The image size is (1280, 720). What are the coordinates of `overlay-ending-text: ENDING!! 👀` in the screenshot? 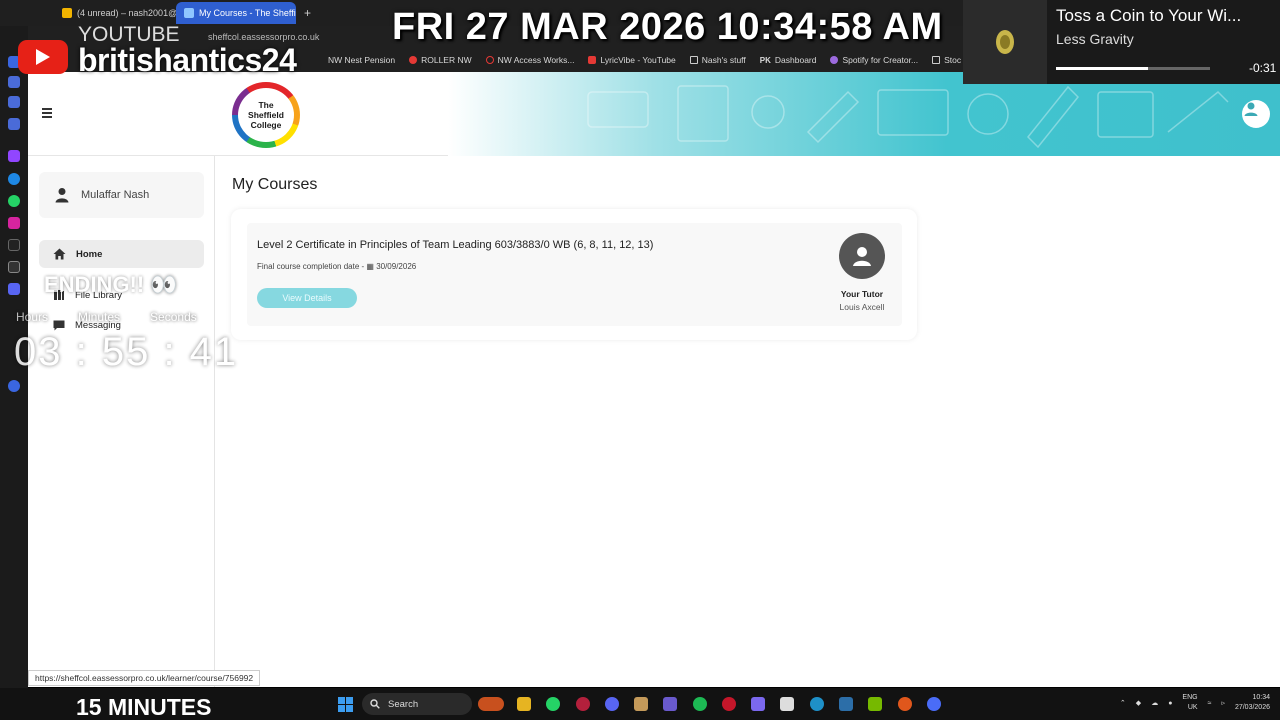 It's located at (111, 284).